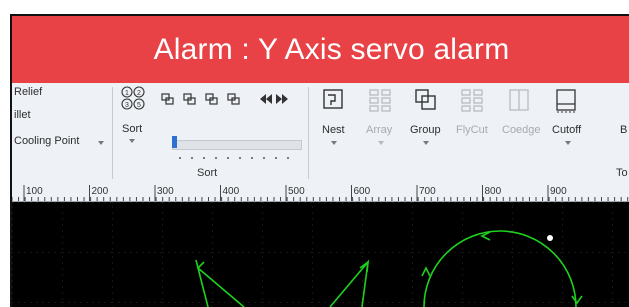  I want to click on array-icon, so click(380, 100).